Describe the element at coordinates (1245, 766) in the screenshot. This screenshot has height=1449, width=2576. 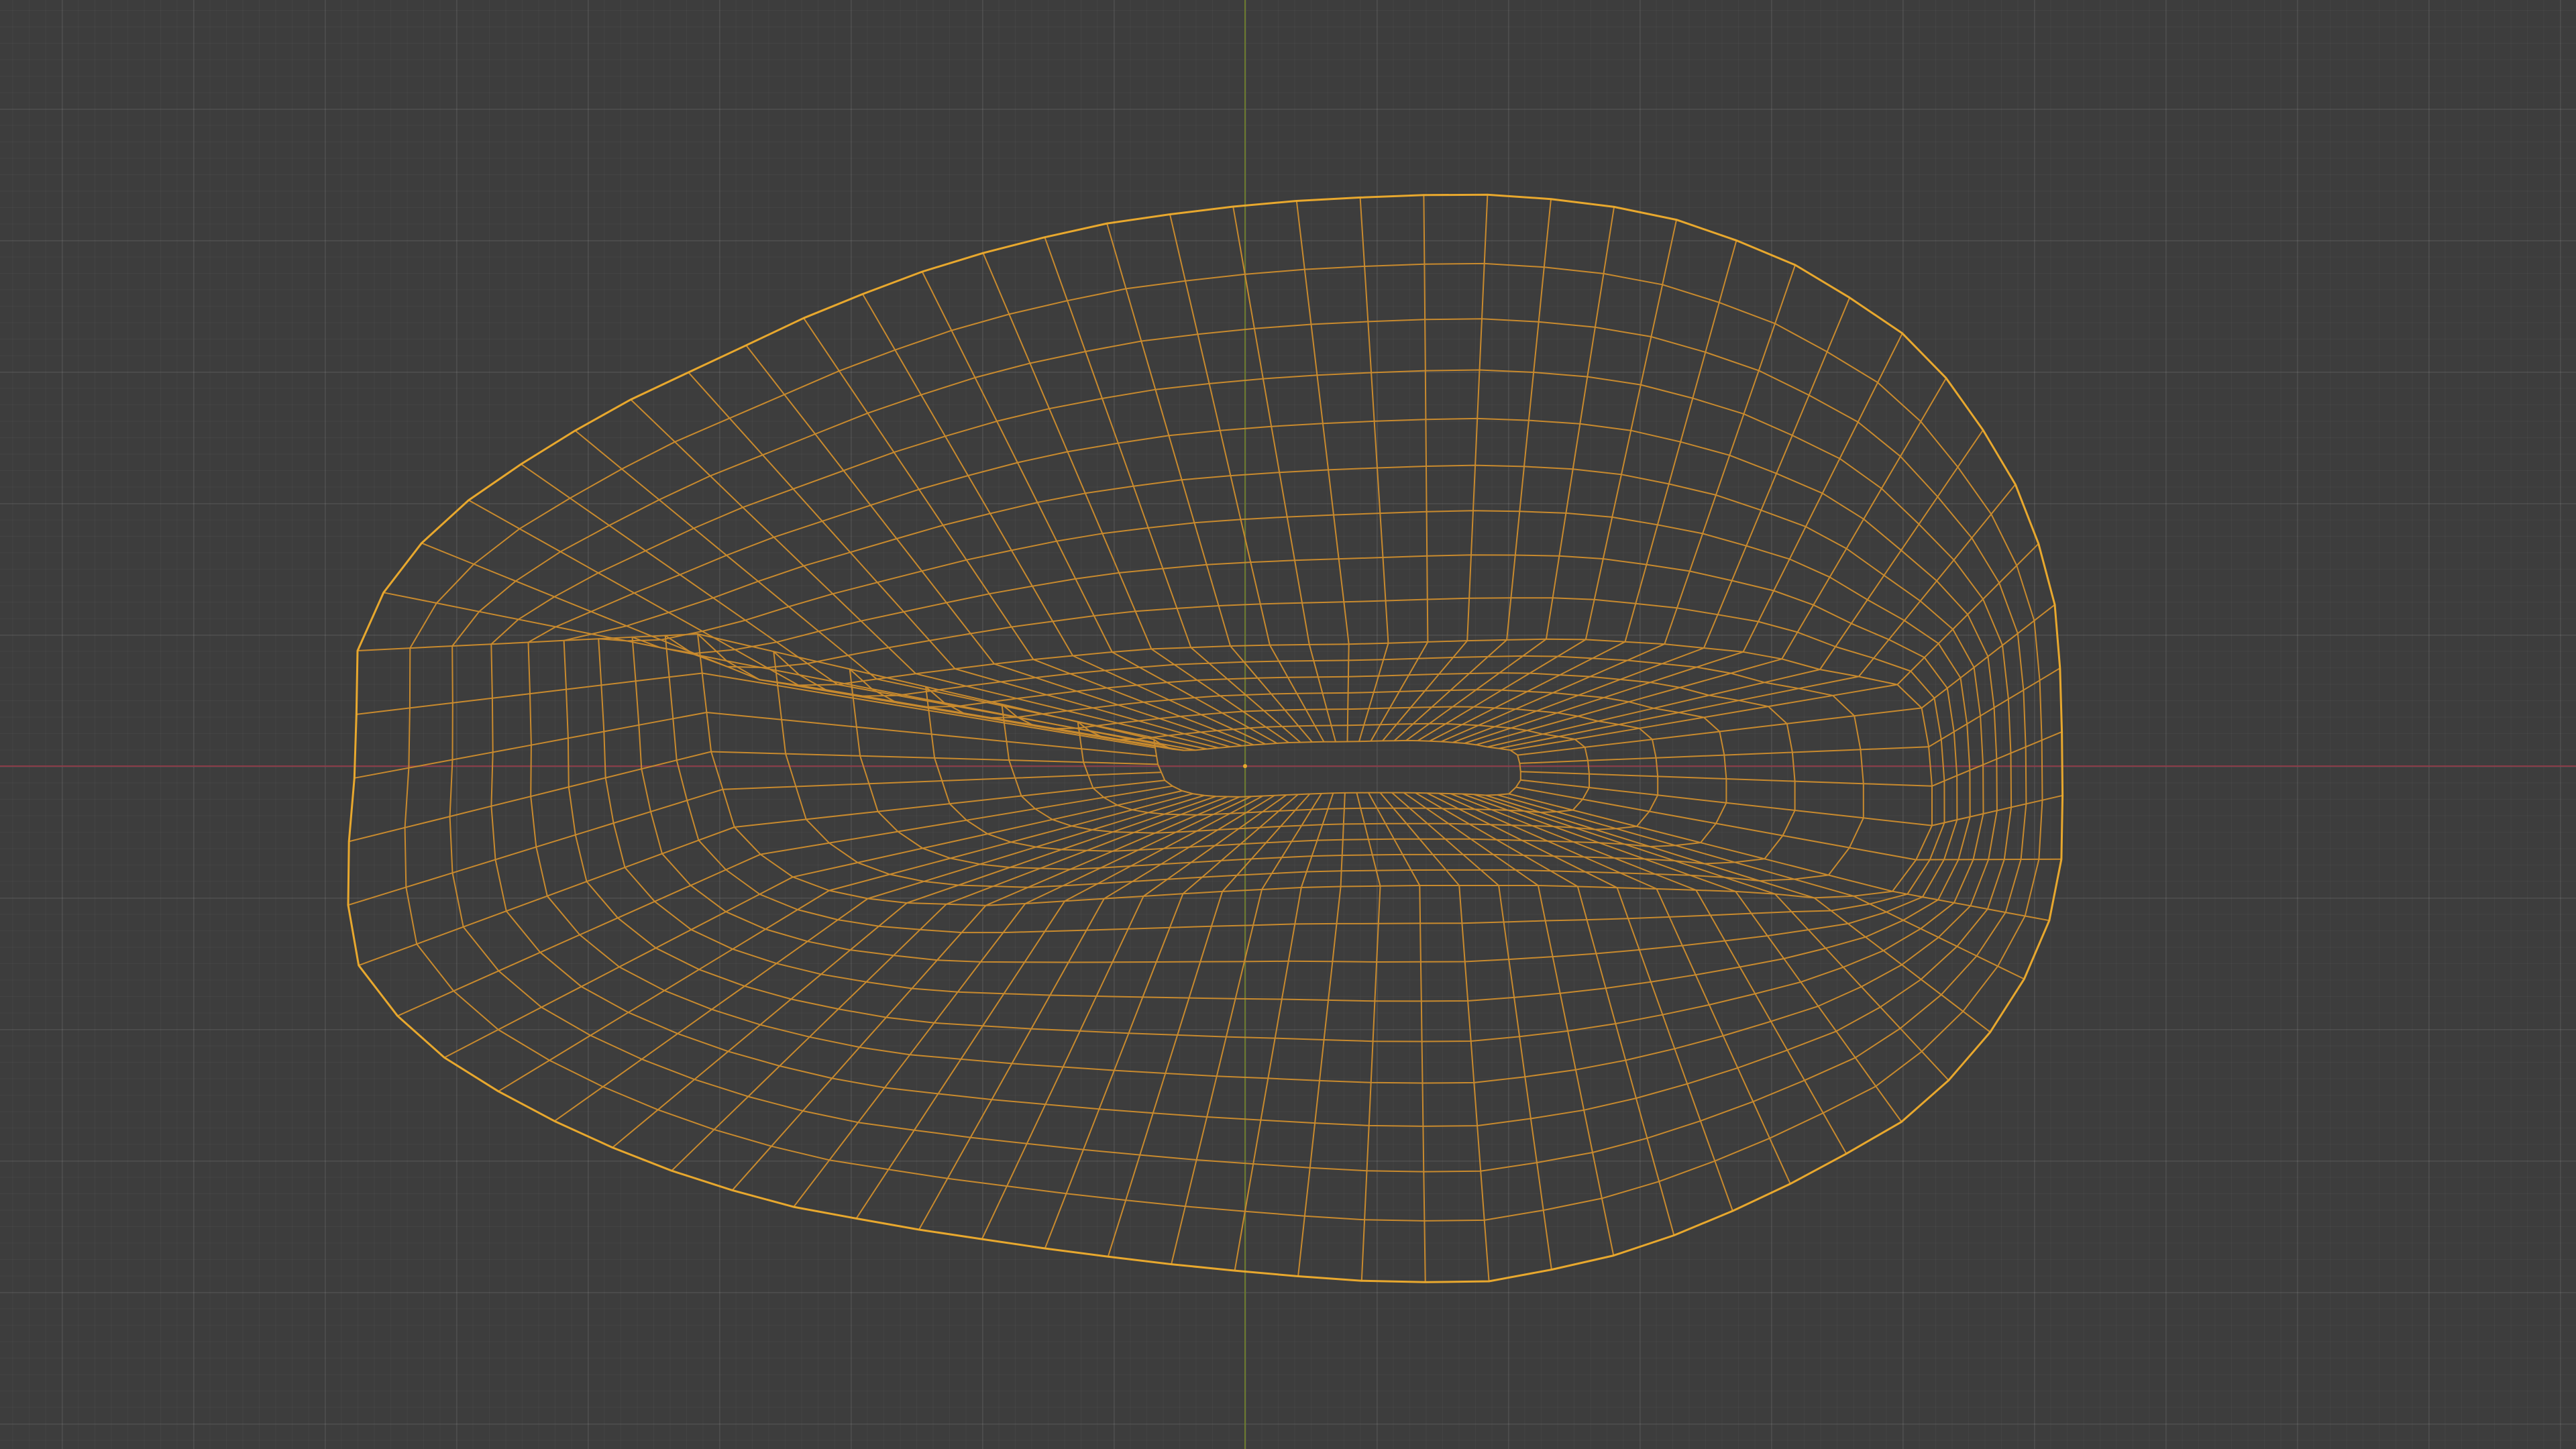
I see `object-origin-dot` at that location.